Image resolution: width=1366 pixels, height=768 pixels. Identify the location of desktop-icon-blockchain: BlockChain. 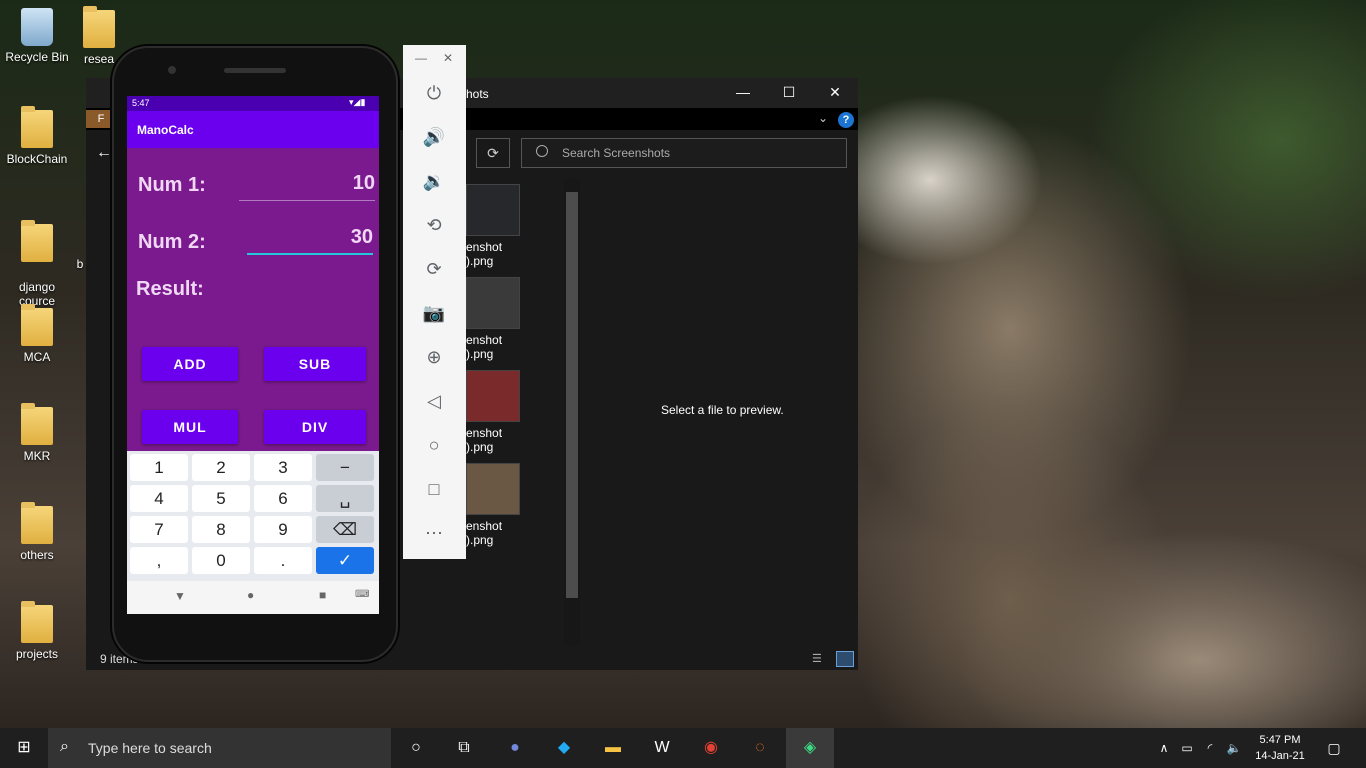
(37, 136).